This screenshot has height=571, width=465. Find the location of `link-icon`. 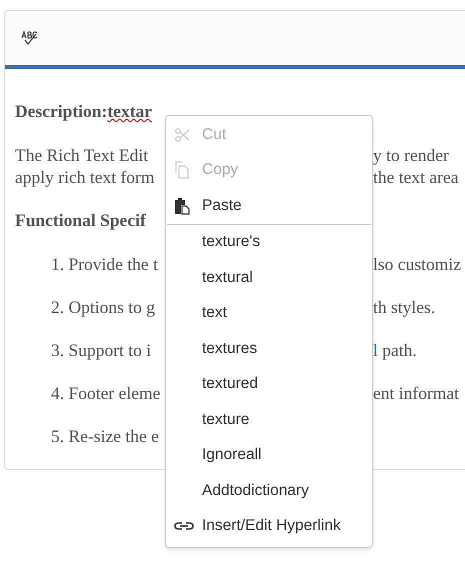

link-icon is located at coordinates (184, 526).